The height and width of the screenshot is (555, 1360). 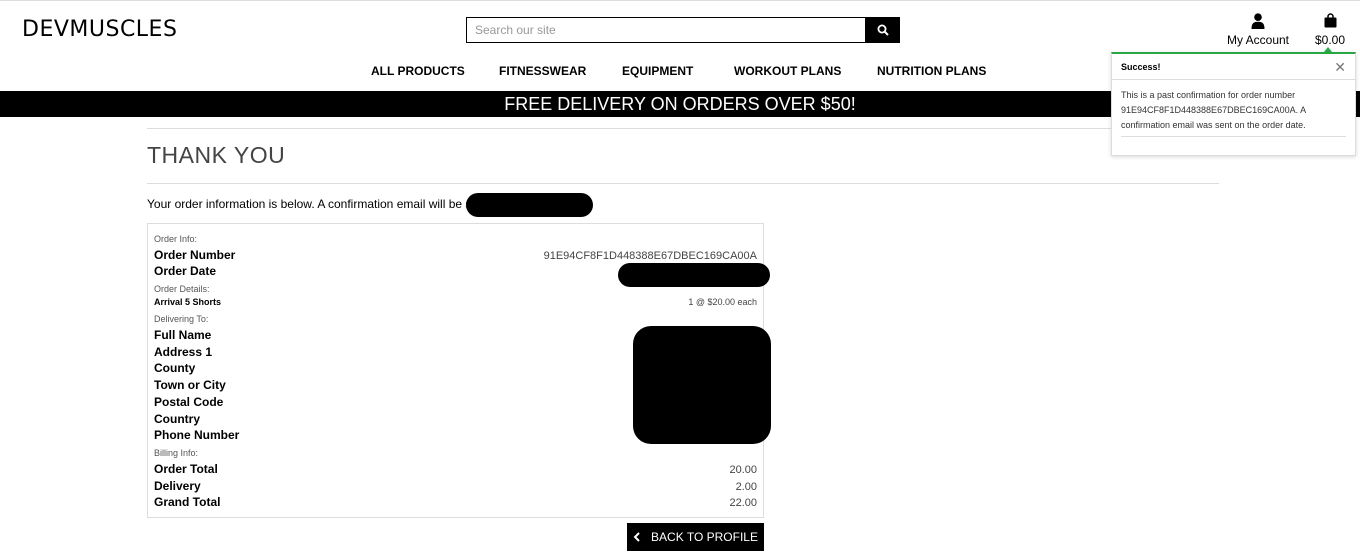 What do you see at coordinates (529, 205) in the screenshot?
I see `redacted-email` at bounding box center [529, 205].